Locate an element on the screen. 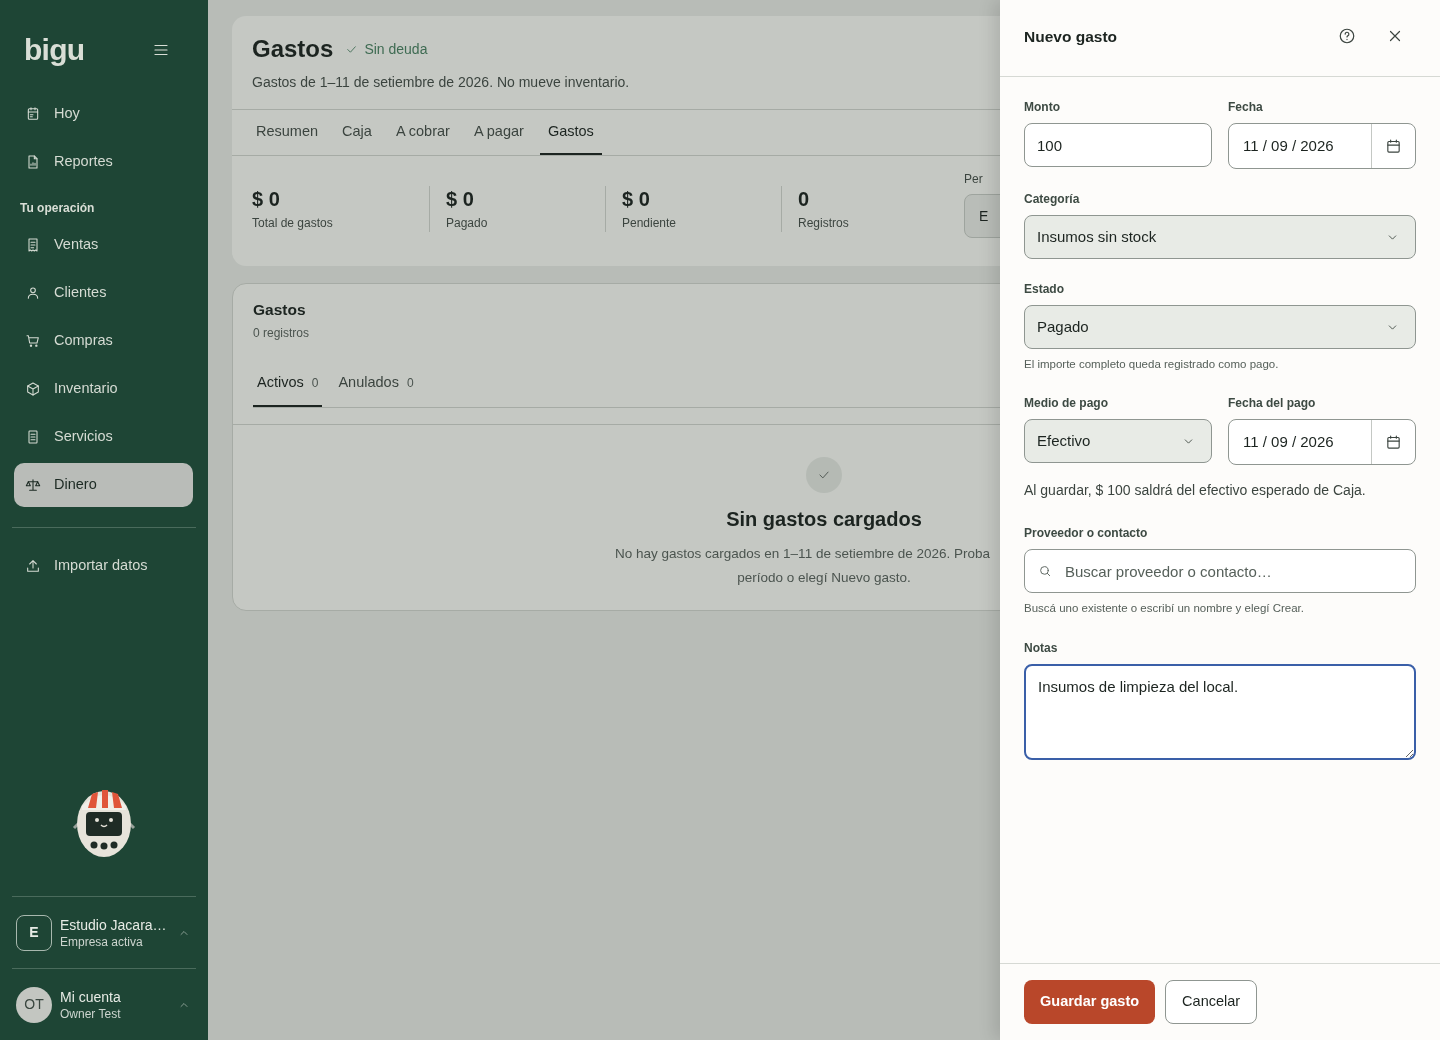  page-title: Gastos is located at coordinates (293, 49).